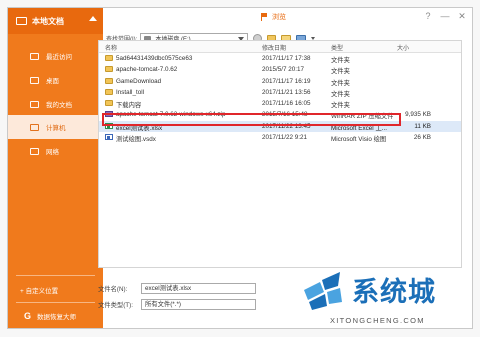 Image resolution: width=480 pixels, height=337 pixels. What do you see at coordinates (39, 291) in the screenshot?
I see `add-location-label: + 自定义位置` at bounding box center [39, 291].